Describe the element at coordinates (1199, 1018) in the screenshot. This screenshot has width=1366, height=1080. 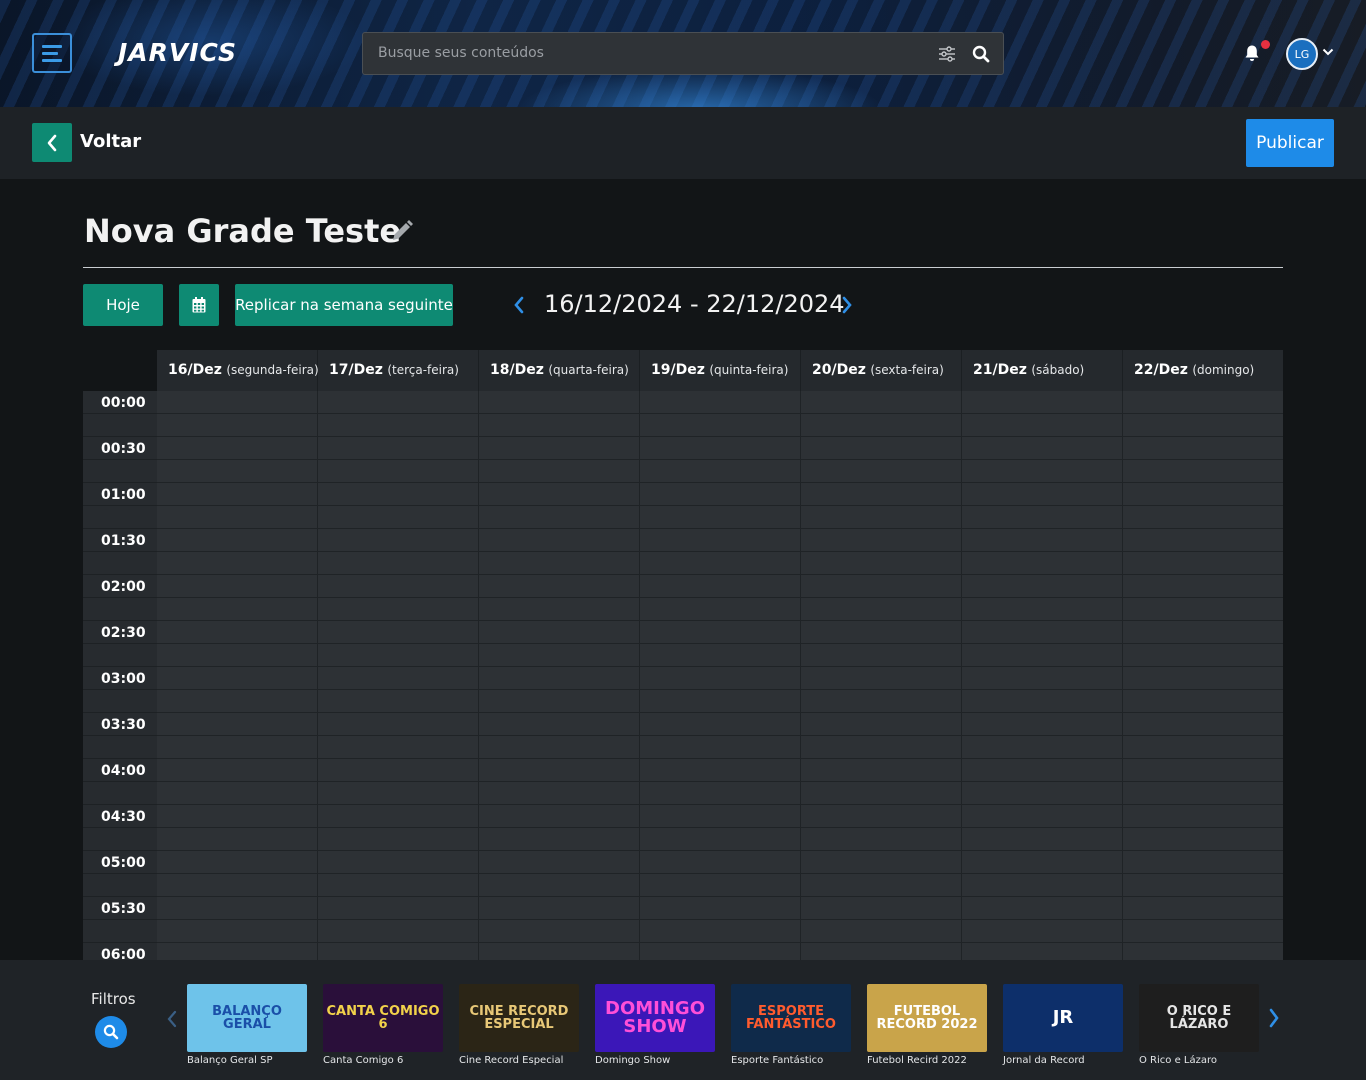
I see `program-thumbnail: O RICO E LÁZARO` at that location.